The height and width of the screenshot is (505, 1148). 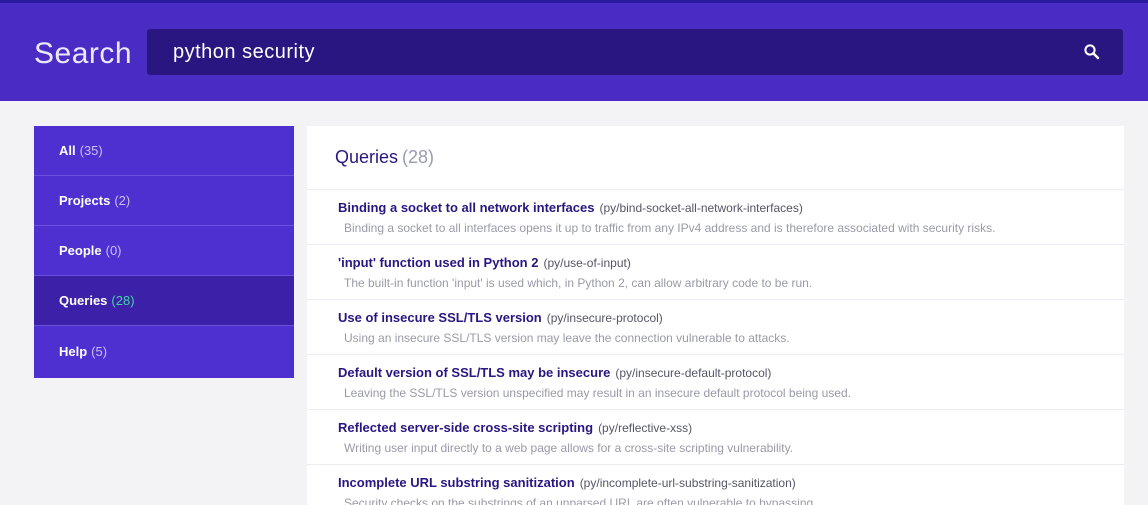 What do you see at coordinates (80, 250) in the screenshot?
I see `sidebar-item-label: People` at bounding box center [80, 250].